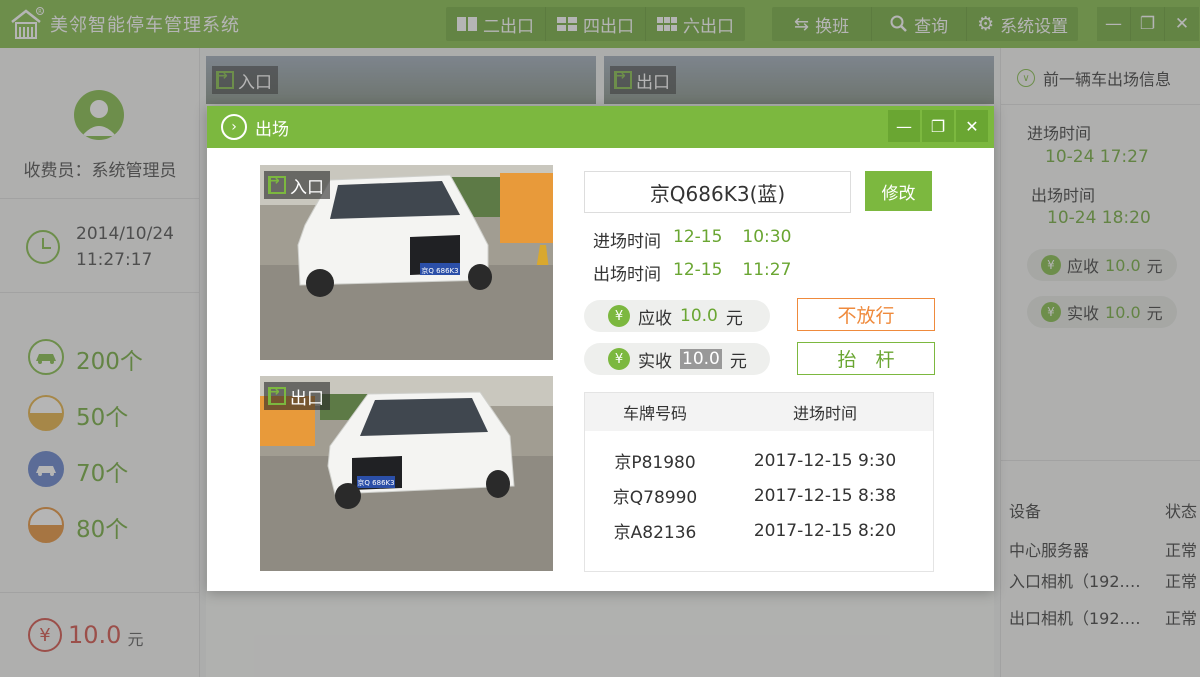  What do you see at coordinates (717, 192) in the screenshot?
I see `plate-number-field: 京Q686K3(蓝)` at bounding box center [717, 192].